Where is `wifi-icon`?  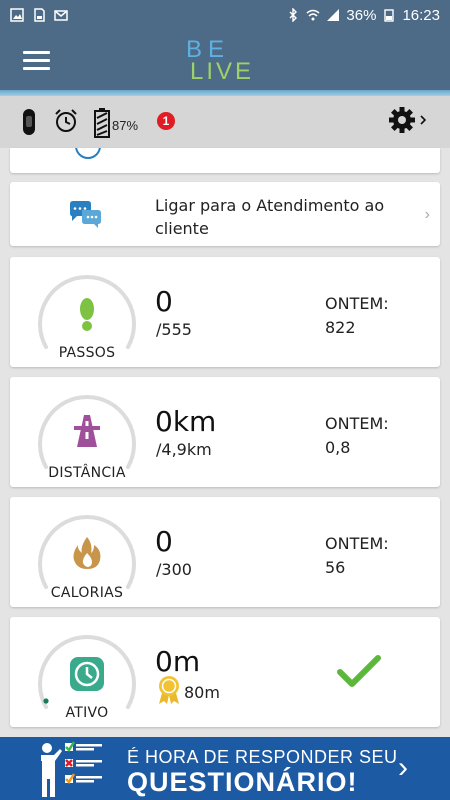 wifi-icon is located at coordinates (313, 15).